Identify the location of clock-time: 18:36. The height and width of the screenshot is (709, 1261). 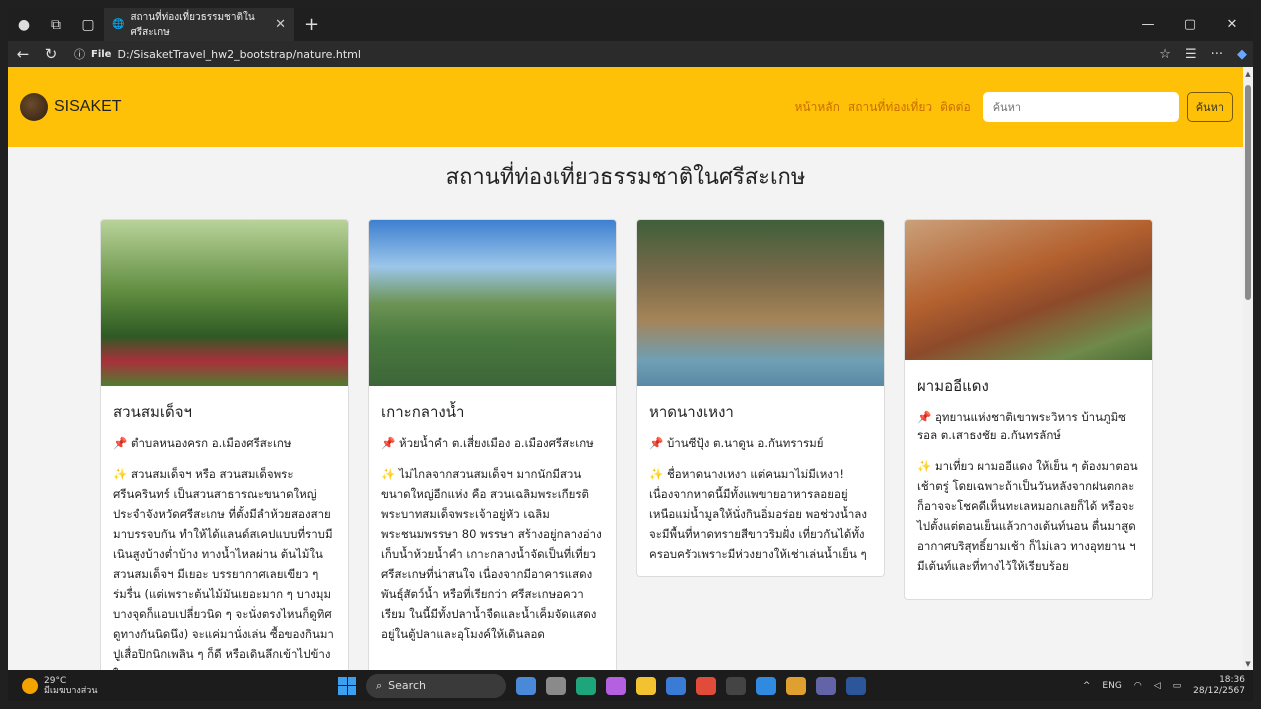
(1232, 679).